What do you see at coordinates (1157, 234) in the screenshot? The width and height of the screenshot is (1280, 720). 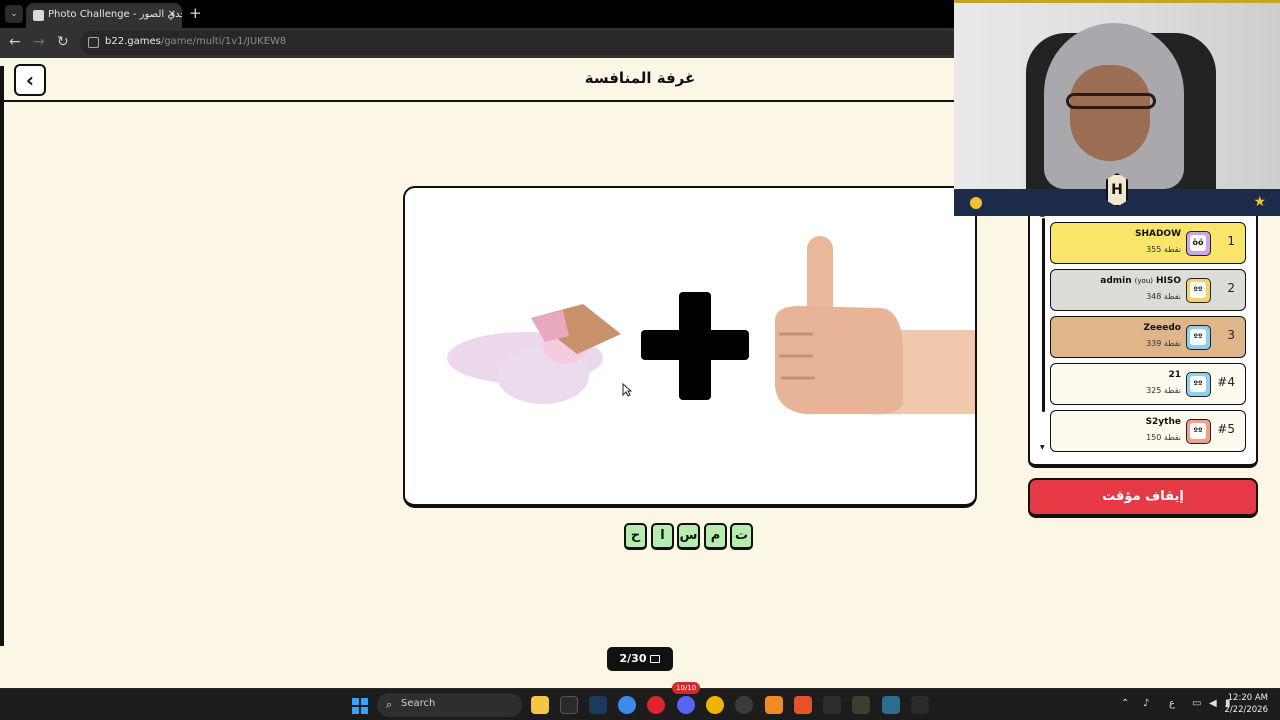 I see `player-name: SHADOW` at bounding box center [1157, 234].